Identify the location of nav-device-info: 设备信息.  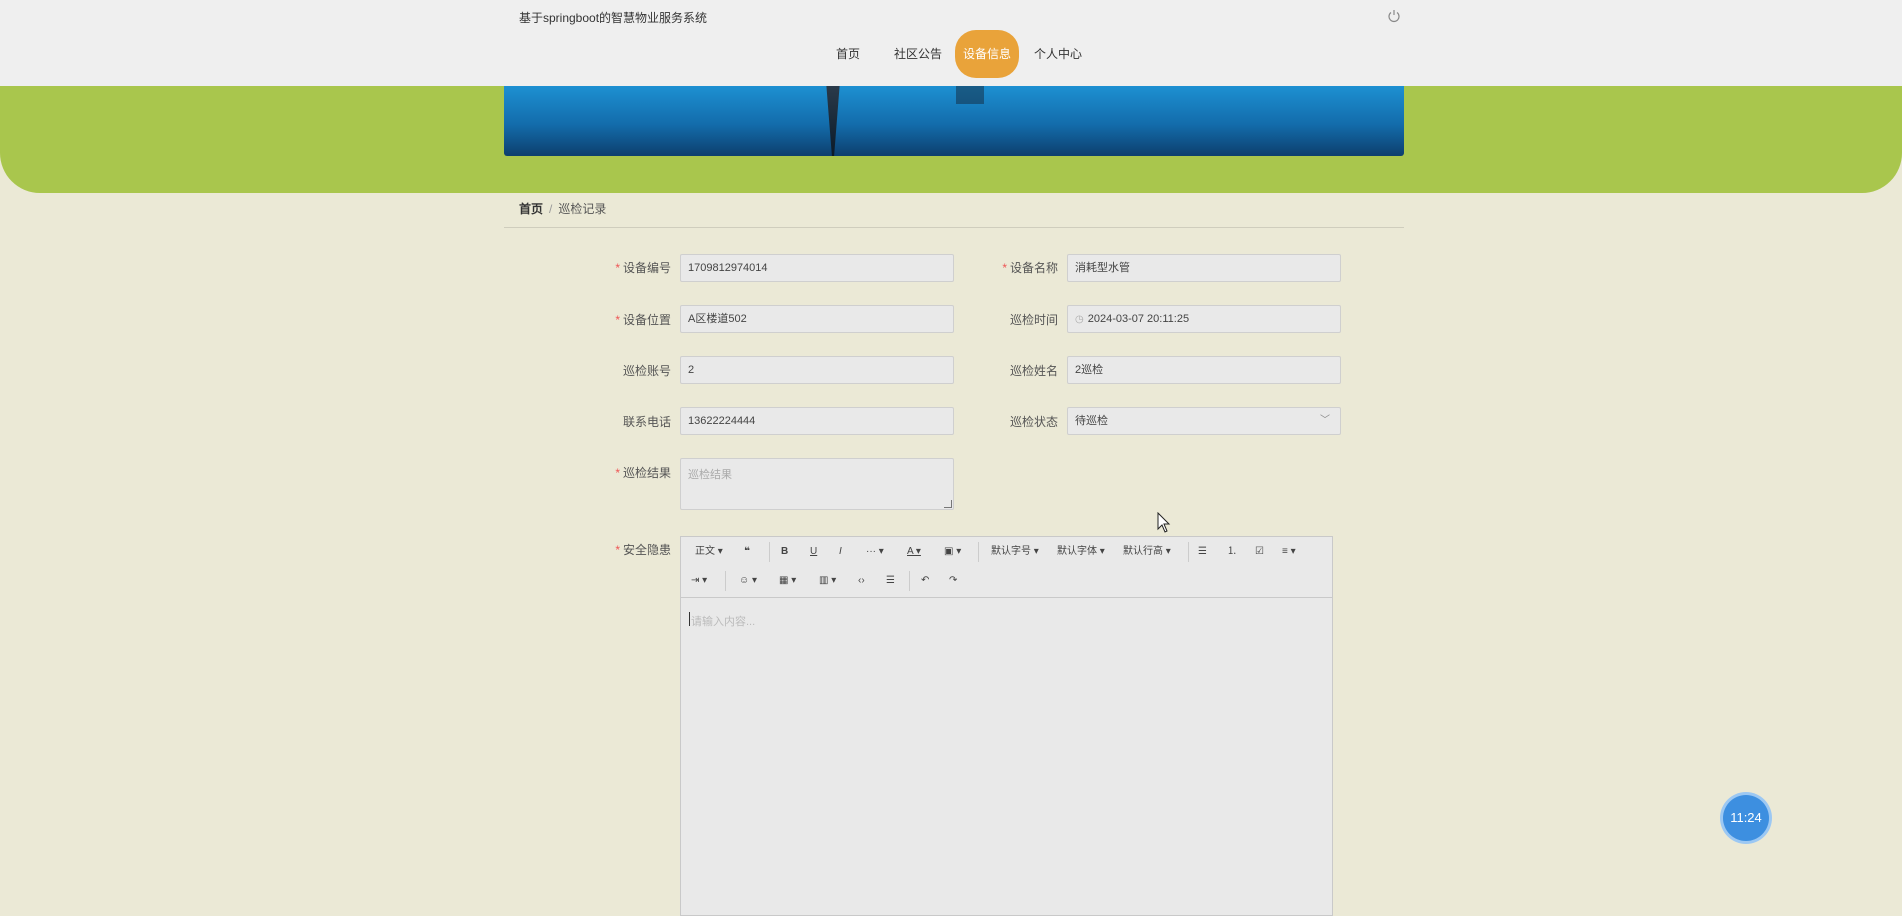
(987, 54).